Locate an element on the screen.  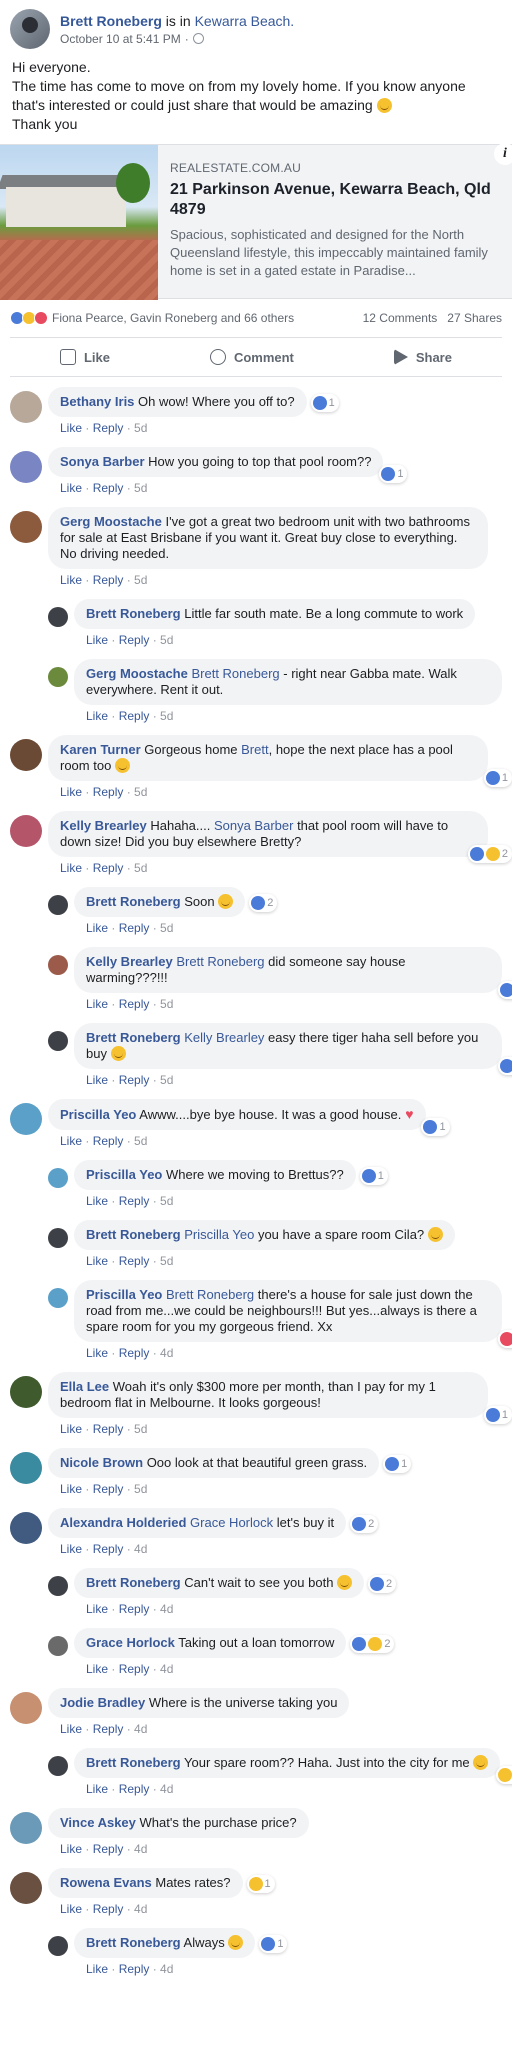
commenter-name: Nicole Brown is located at coordinates (101, 1462).